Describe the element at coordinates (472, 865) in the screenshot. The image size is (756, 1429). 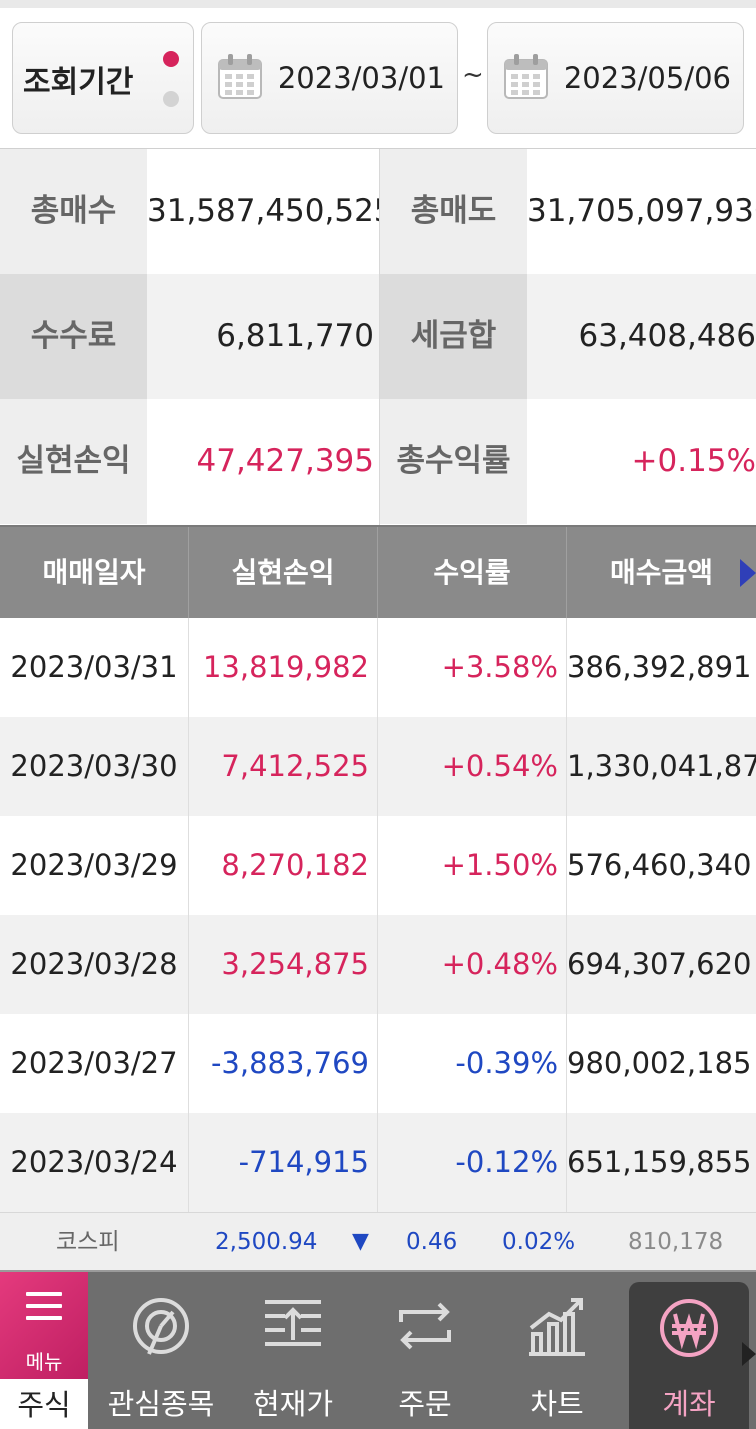
I see `trade-rate: +1.50%` at that location.